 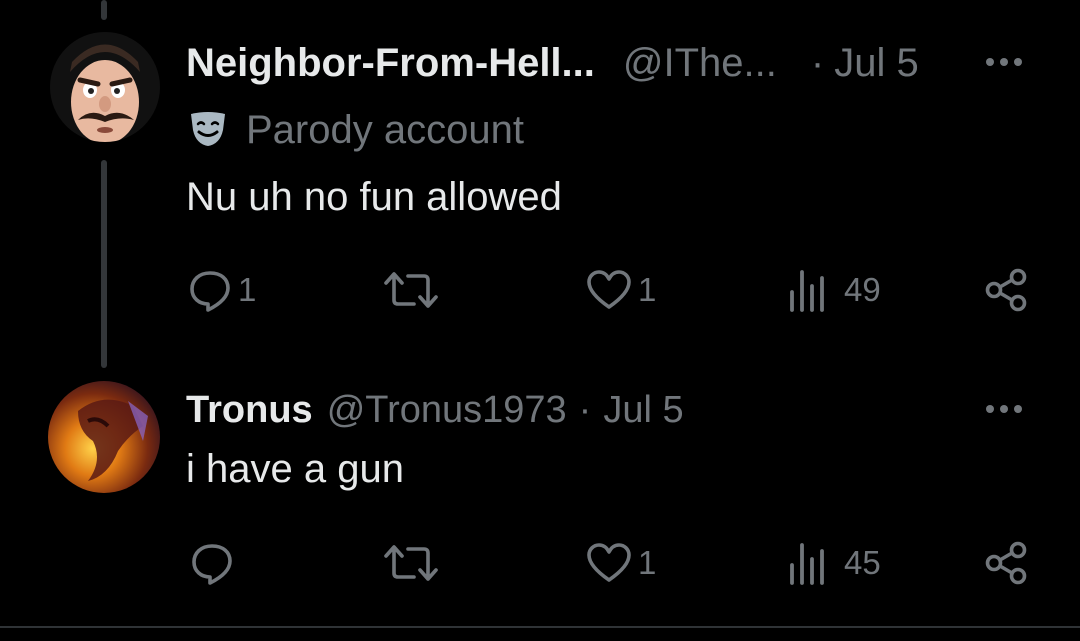 What do you see at coordinates (834, 290) in the screenshot?
I see `views-button: 49` at bounding box center [834, 290].